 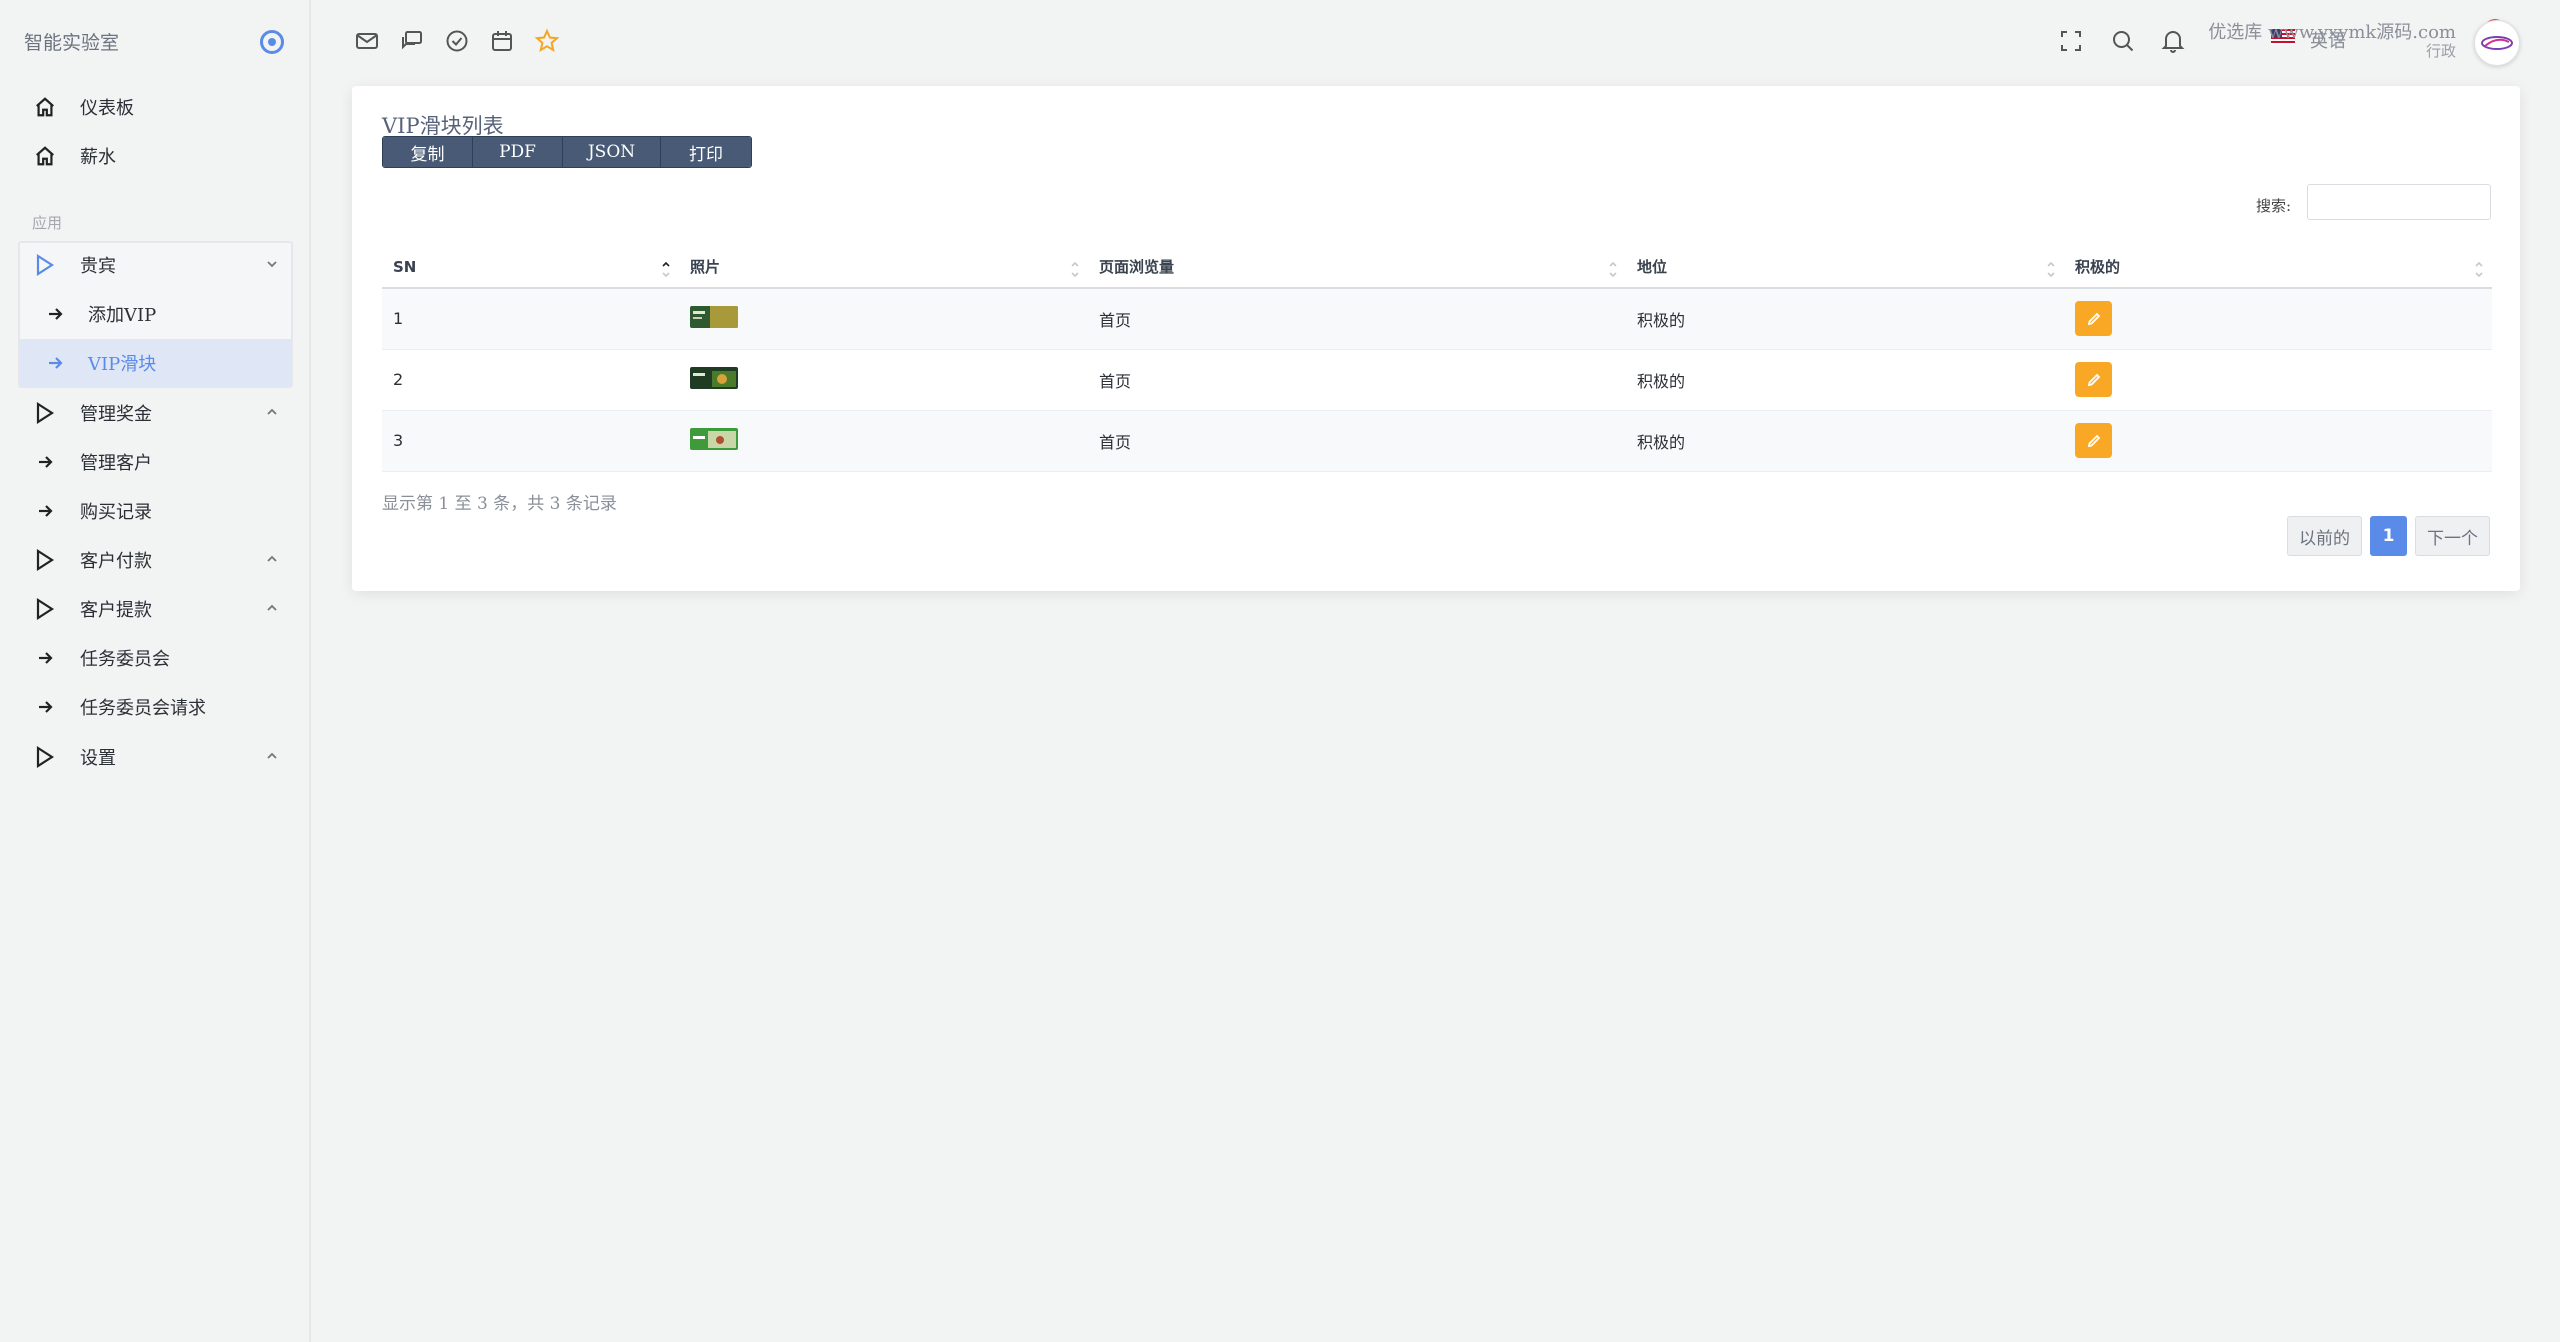 What do you see at coordinates (72, 43) in the screenshot?
I see `brand-name: 智能实验室` at bounding box center [72, 43].